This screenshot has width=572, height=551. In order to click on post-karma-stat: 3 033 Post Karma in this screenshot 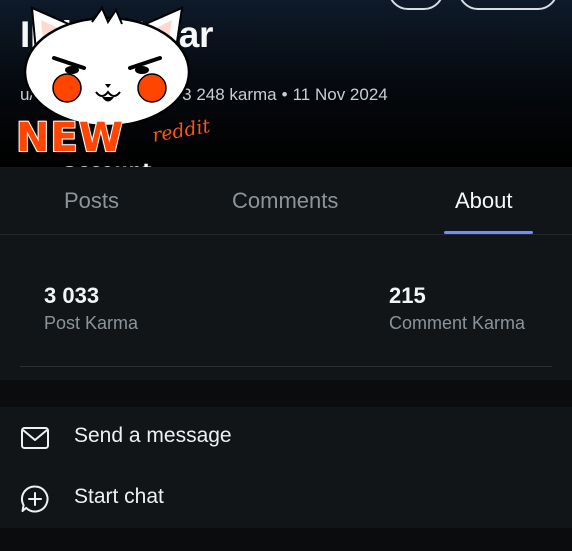, I will do `click(91, 308)`.